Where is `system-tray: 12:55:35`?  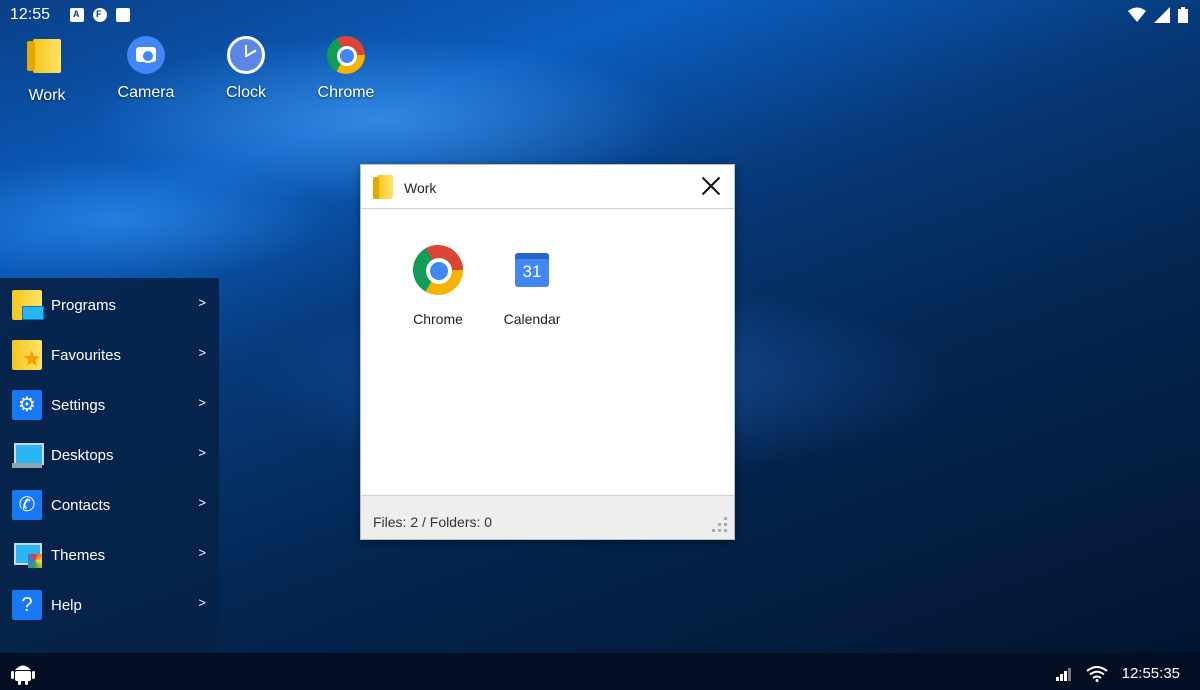 system-tray: 12:55:35 is located at coordinates (1117, 673).